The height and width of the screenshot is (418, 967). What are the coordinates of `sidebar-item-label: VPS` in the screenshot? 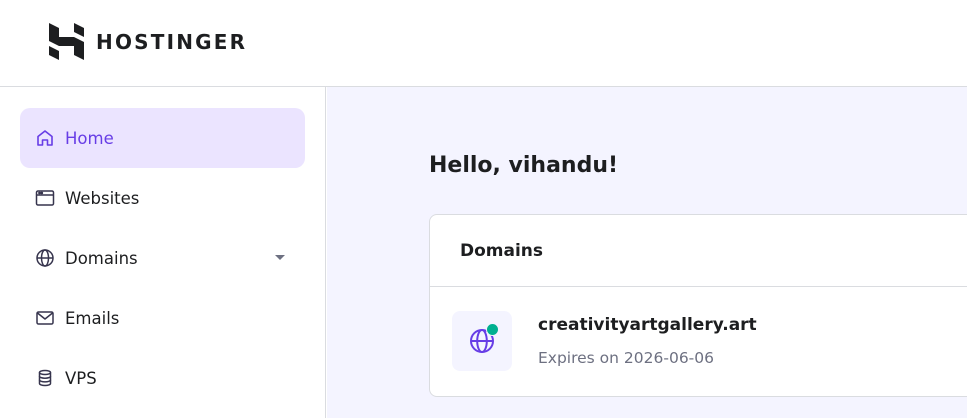 It's located at (81, 378).